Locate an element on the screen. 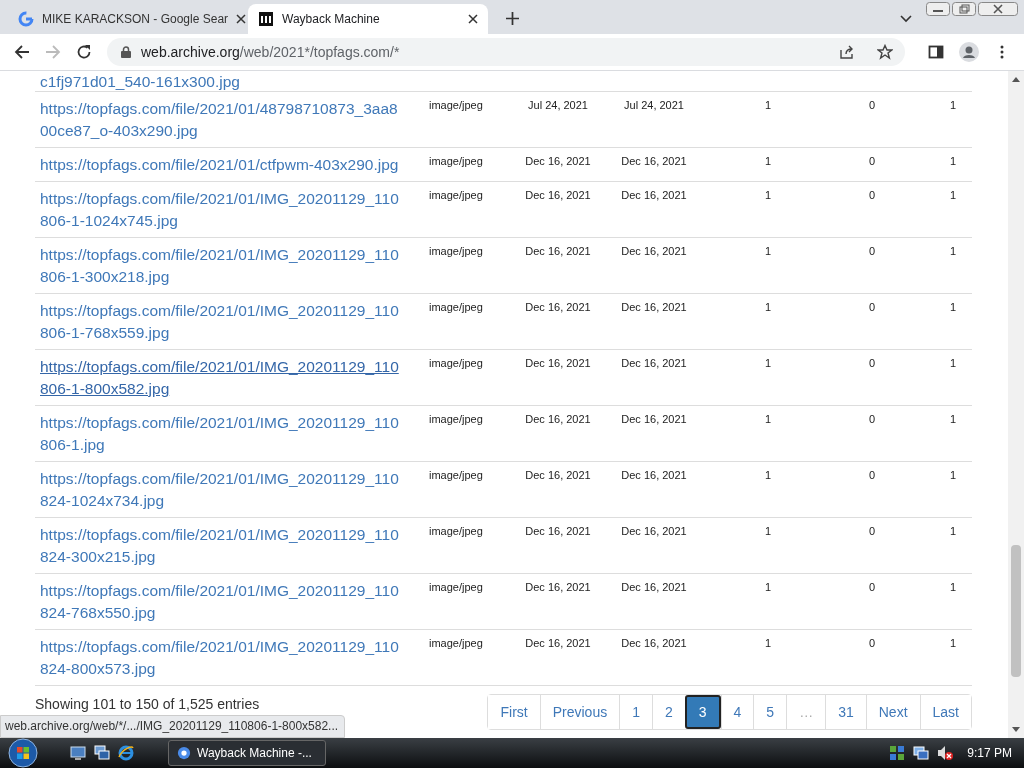  google-g-icon is located at coordinates (26, 19).